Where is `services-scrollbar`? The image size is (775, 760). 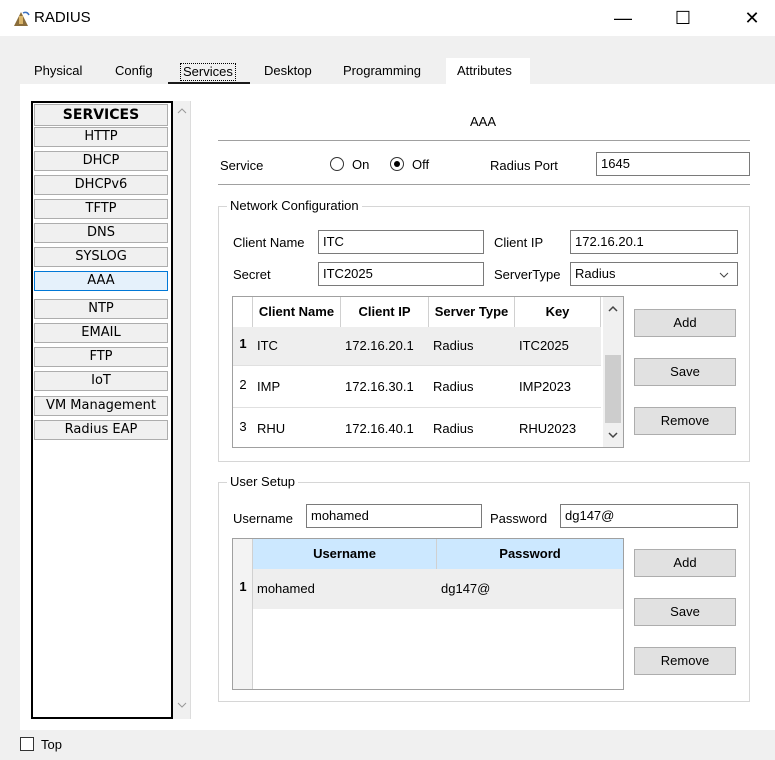
services-scrollbar is located at coordinates (182, 410).